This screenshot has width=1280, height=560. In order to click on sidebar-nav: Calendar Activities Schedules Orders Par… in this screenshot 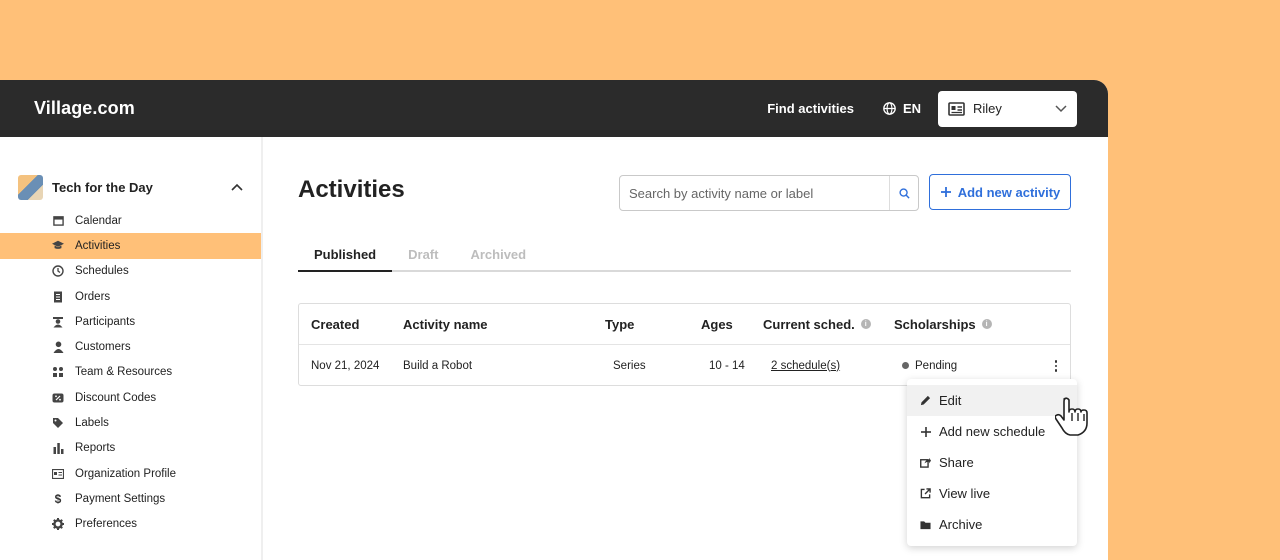, I will do `click(130, 372)`.